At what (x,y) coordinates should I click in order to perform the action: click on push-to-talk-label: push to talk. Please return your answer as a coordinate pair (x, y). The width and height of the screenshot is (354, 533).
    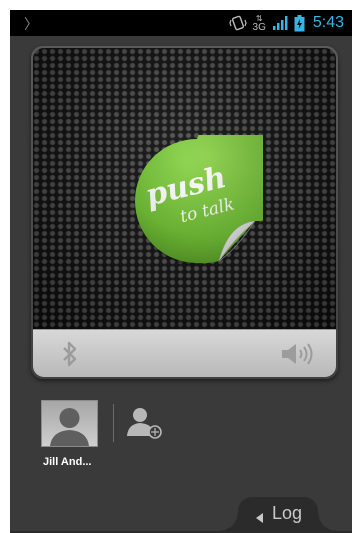
    Looking at the image, I should click on (197, 201).